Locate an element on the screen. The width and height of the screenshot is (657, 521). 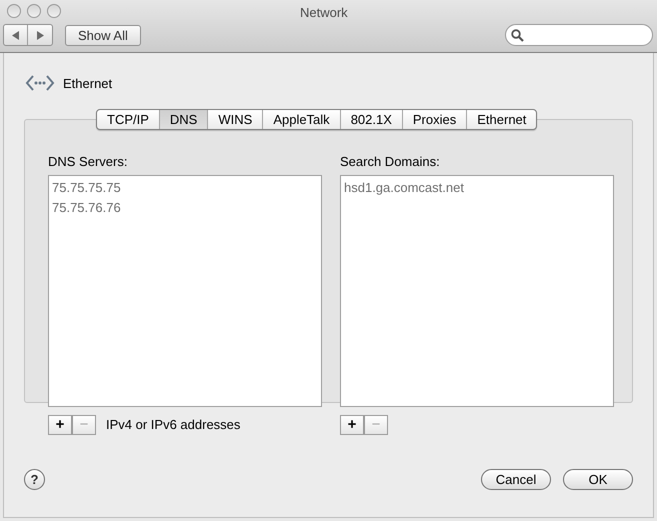
help-button: ? is located at coordinates (34, 479).